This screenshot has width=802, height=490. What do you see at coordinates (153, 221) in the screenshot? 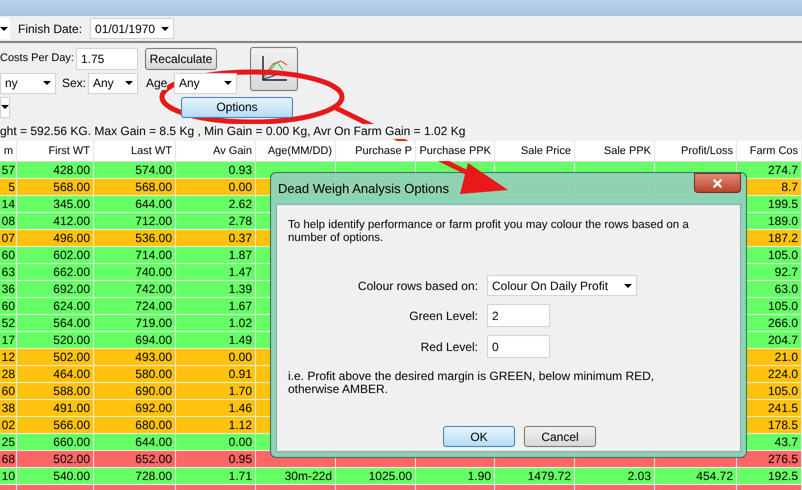
I see `table-cell: 712.00` at bounding box center [153, 221].